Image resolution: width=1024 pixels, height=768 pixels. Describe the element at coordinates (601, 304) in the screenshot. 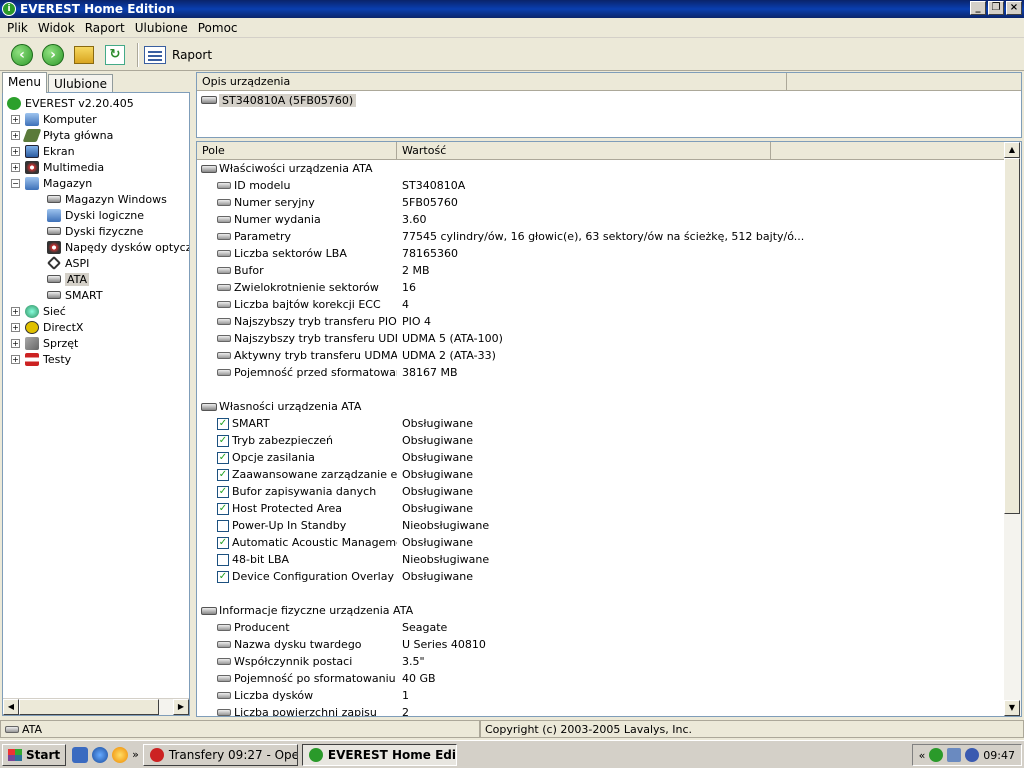

I see `property-row: Liczba bajtów korekcji ECC 4` at that location.